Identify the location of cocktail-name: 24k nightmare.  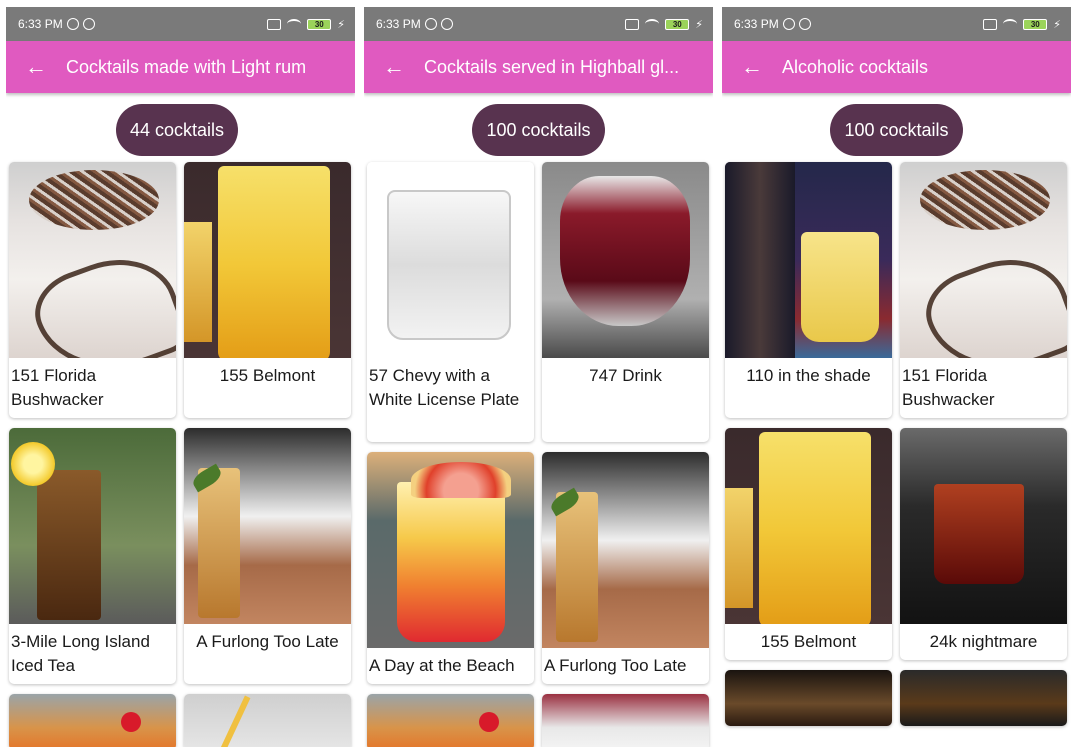
(983, 641).